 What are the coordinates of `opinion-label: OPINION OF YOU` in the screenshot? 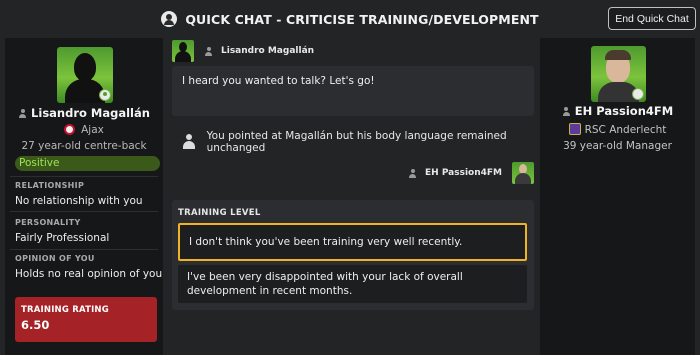 It's located at (55, 258).